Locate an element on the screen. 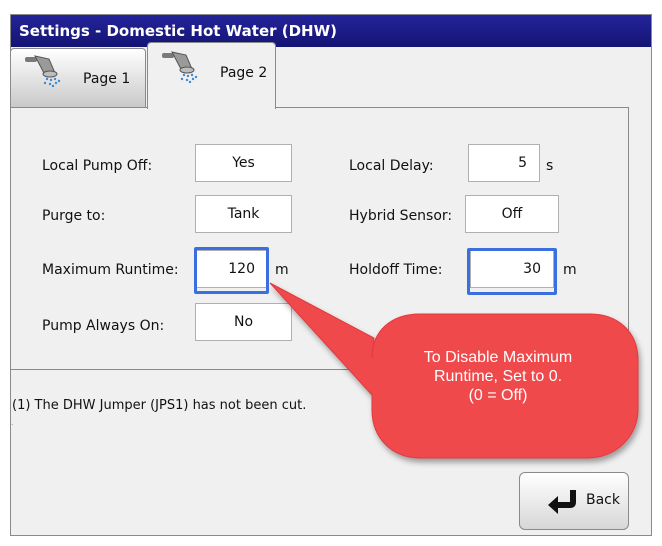 The height and width of the screenshot is (546, 662). callout-line-3: (0 = Off) is located at coordinates (498, 395).